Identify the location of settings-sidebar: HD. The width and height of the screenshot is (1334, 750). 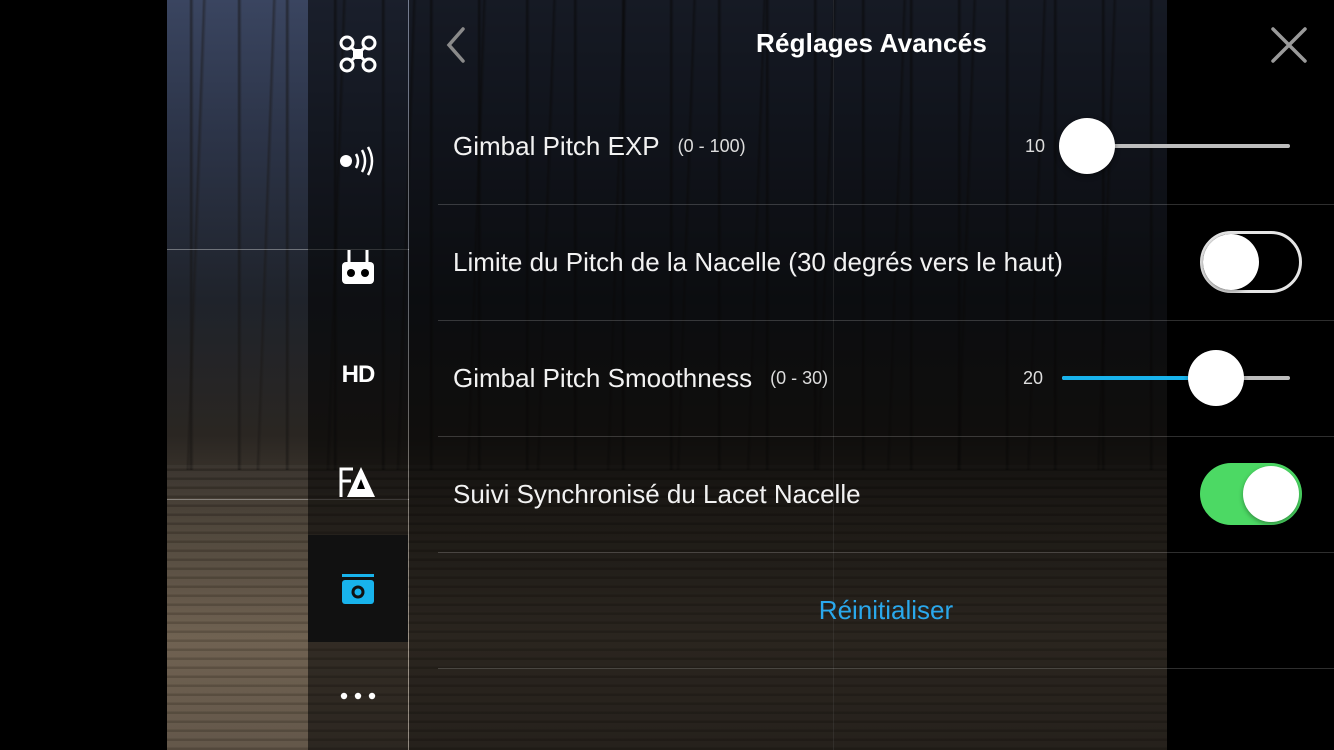
(358, 375).